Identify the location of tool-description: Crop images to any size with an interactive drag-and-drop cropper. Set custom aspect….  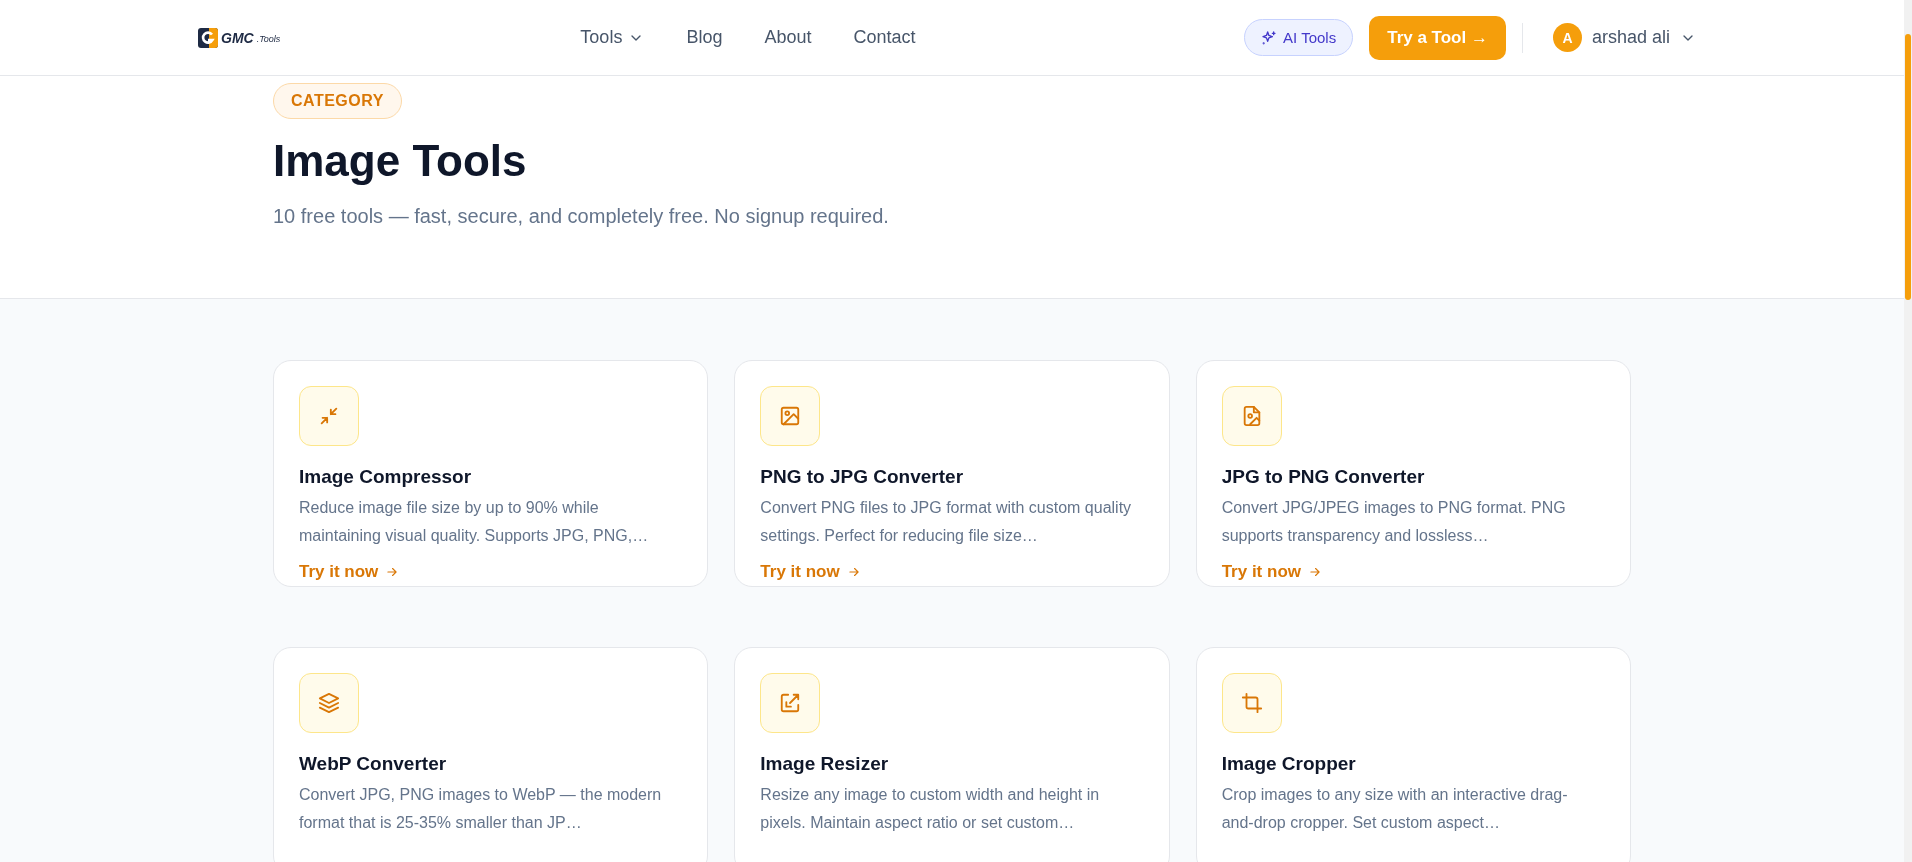
(1395, 809).